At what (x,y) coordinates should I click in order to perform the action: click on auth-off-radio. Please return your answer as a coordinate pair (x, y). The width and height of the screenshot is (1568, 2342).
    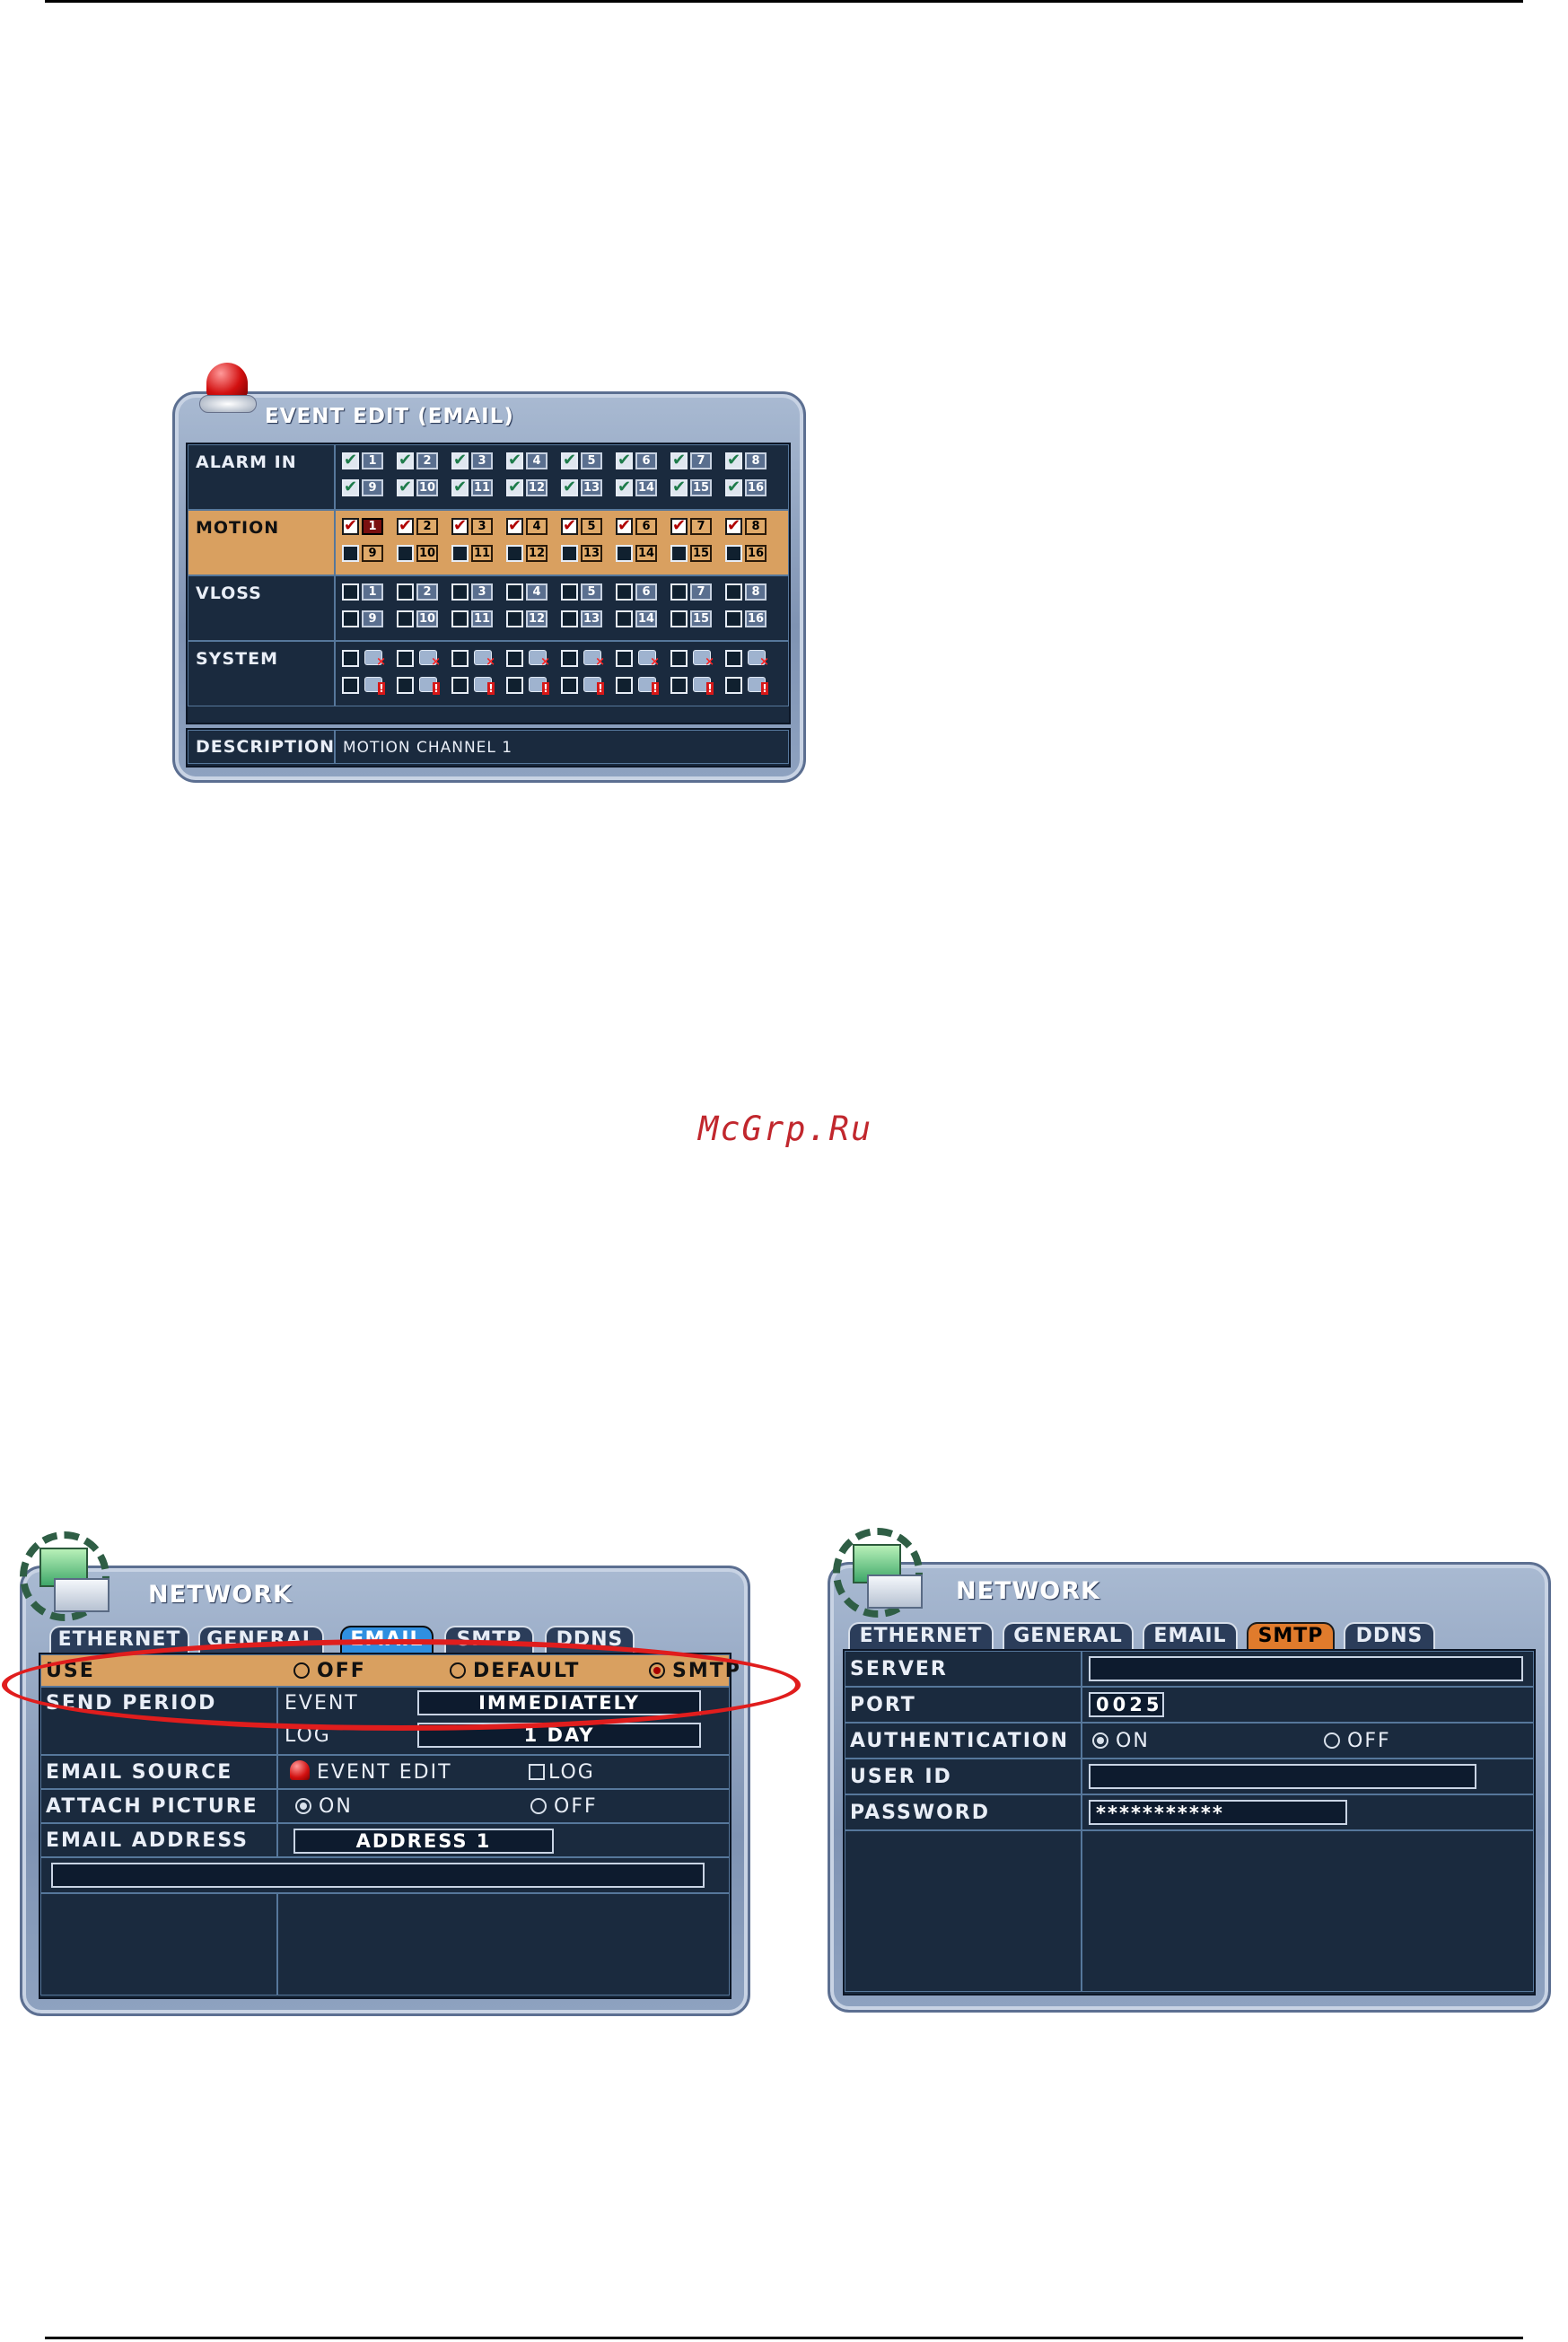
    Looking at the image, I should click on (1332, 1741).